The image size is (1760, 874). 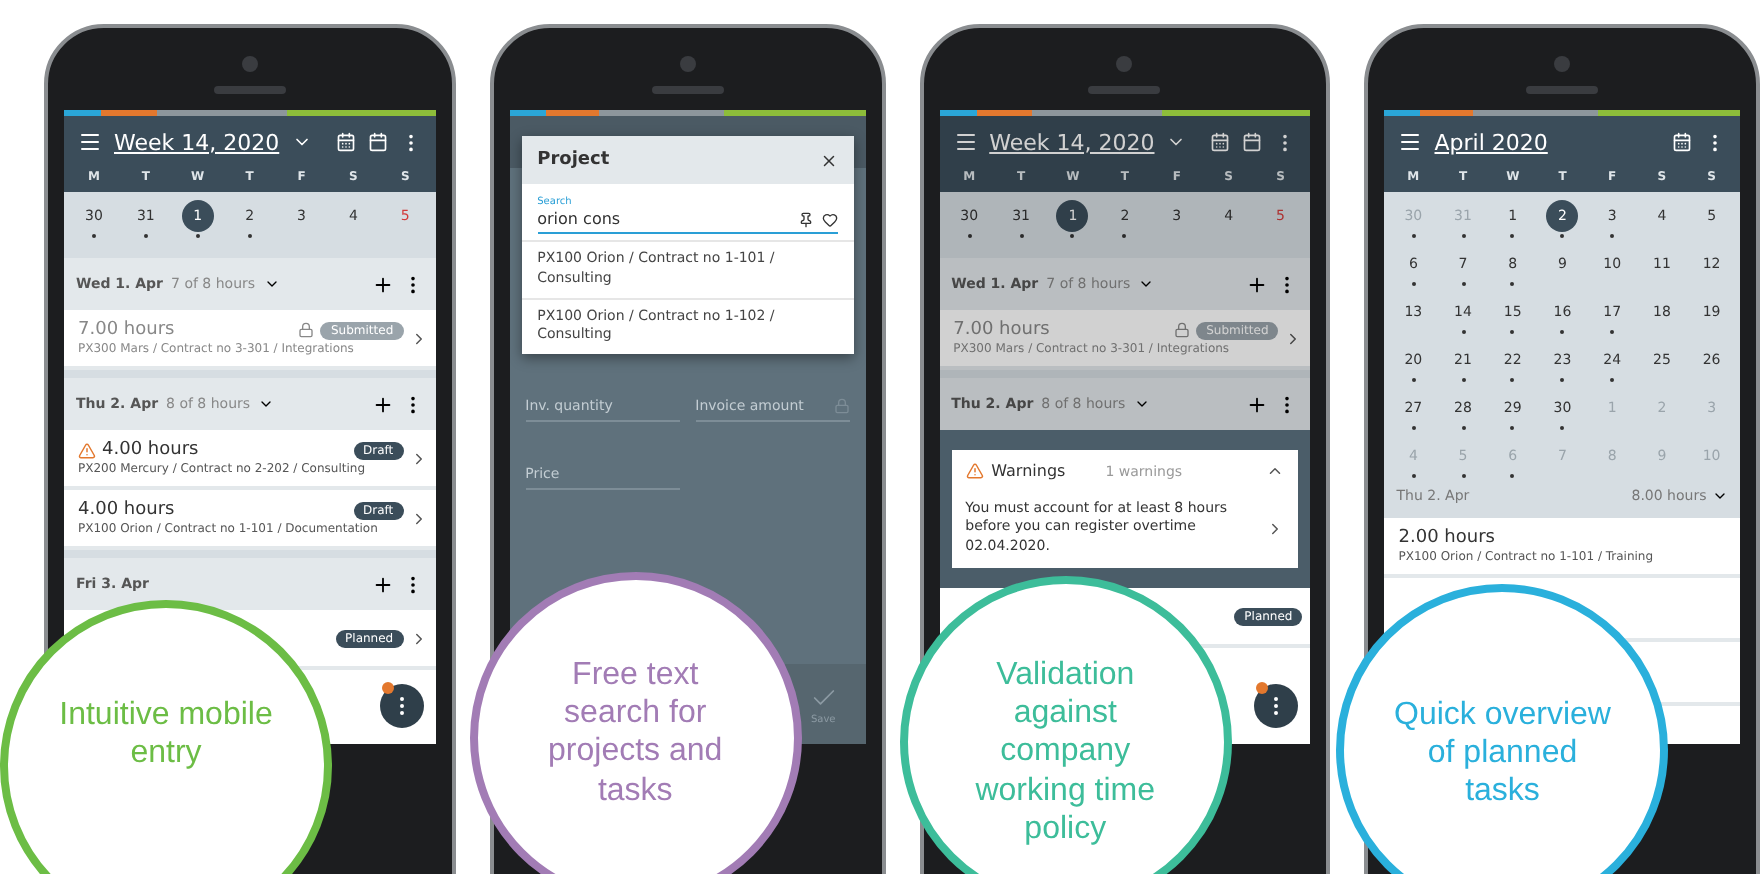 What do you see at coordinates (805, 219) in the screenshot?
I see `pin-icon` at bounding box center [805, 219].